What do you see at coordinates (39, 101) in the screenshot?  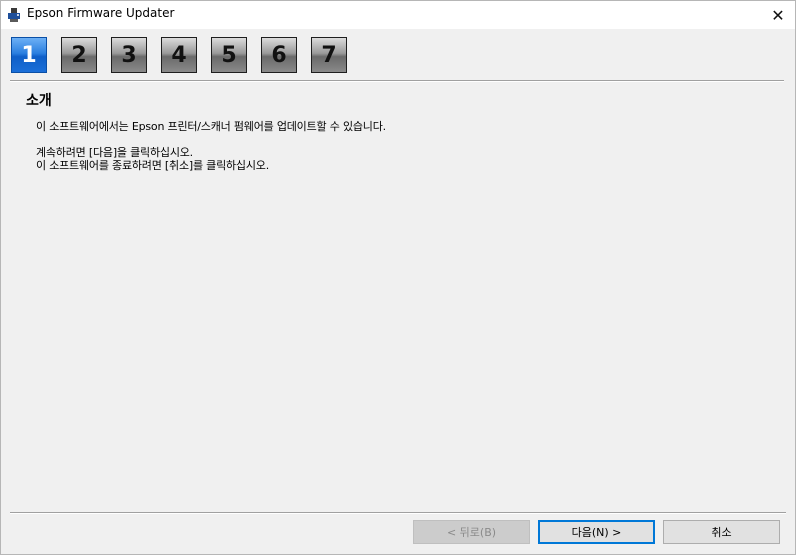 I see `section-title: 소개` at bounding box center [39, 101].